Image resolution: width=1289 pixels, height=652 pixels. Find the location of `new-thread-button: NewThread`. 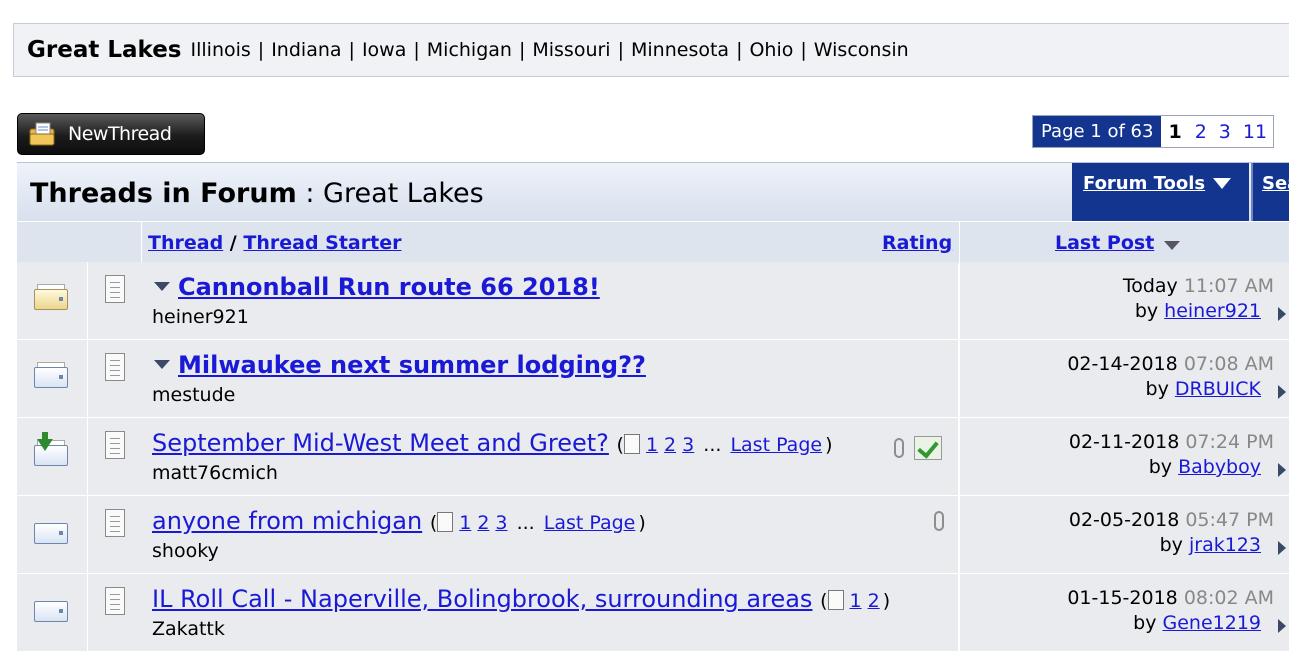

new-thread-button: NewThread is located at coordinates (111, 134).